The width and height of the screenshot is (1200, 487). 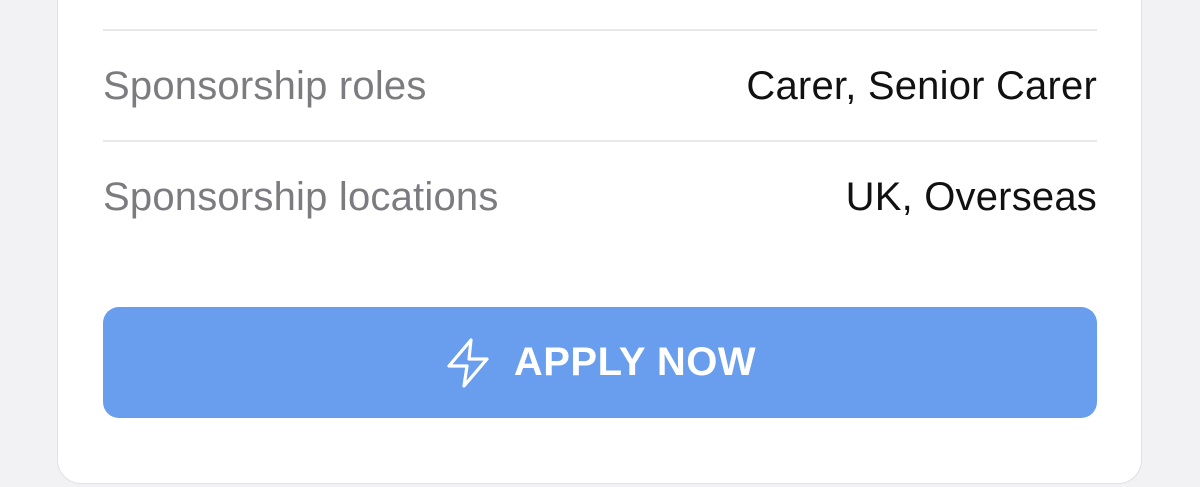 I want to click on lightning-bolt-icon, so click(x=468, y=363).